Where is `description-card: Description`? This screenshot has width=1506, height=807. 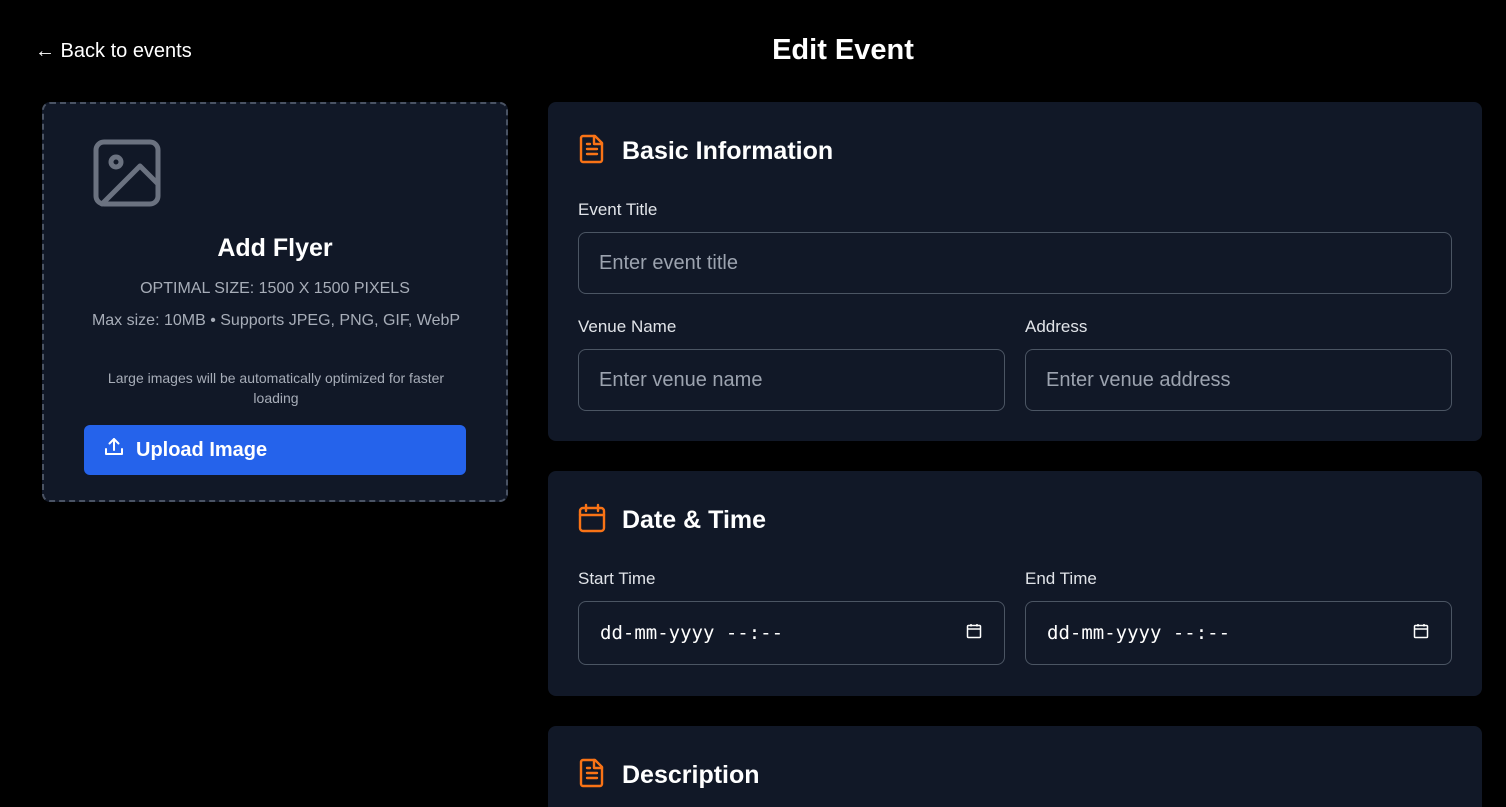
description-card: Description is located at coordinates (1015, 766).